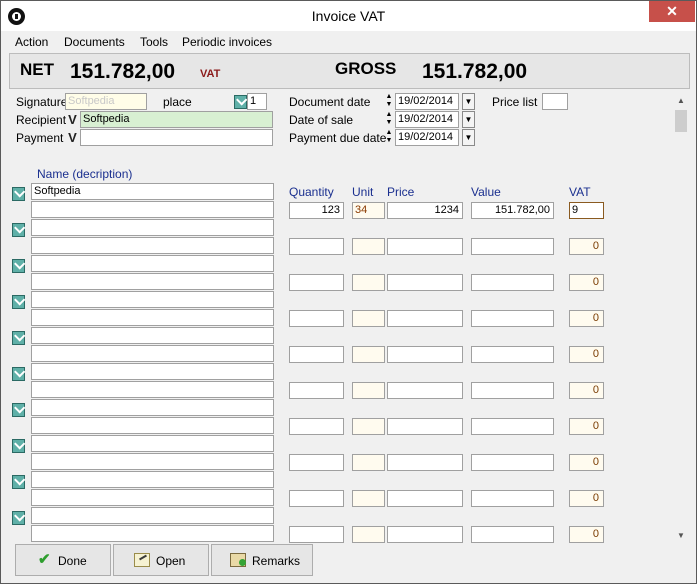 The width and height of the screenshot is (697, 584). I want to click on vat-field: 9, so click(586, 210).